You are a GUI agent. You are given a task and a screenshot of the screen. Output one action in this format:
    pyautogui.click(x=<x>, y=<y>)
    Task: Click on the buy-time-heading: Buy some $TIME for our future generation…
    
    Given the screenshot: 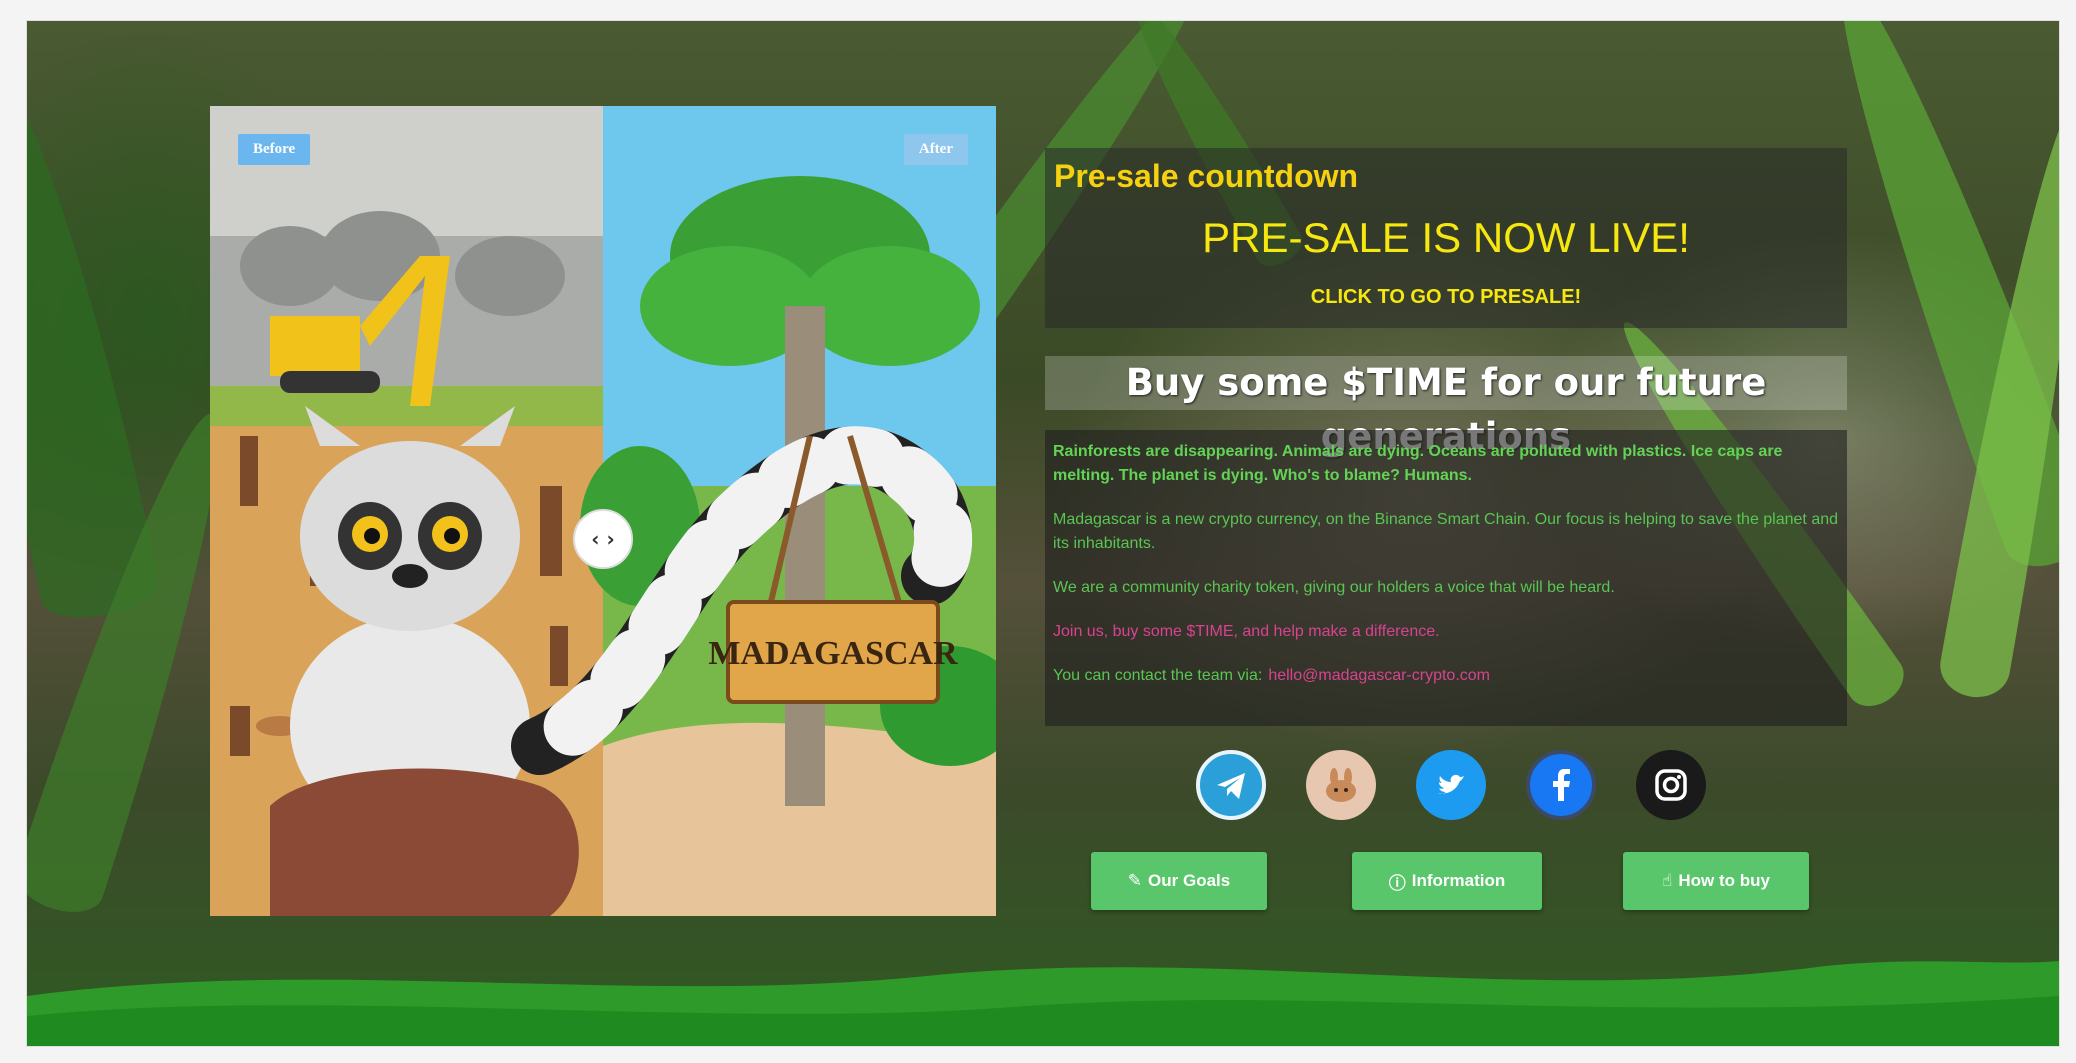 What is the action you would take?
    pyautogui.click(x=1446, y=407)
    